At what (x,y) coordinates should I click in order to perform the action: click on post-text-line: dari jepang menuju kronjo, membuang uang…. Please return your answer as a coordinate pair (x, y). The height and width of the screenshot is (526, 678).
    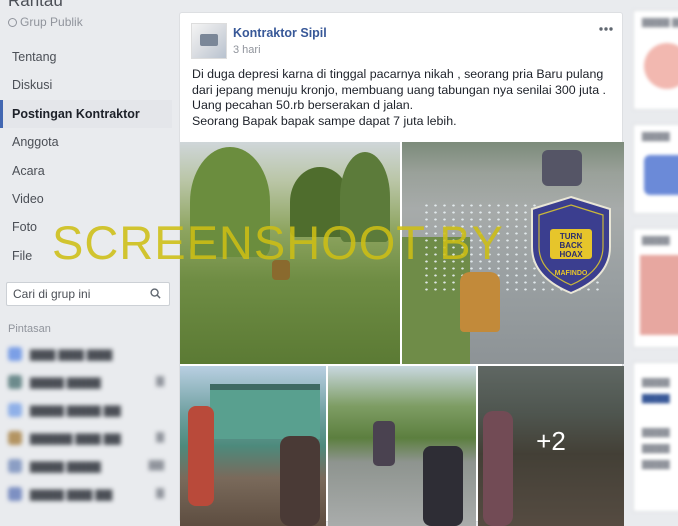
    Looking at the image, I should click on (399, 89).